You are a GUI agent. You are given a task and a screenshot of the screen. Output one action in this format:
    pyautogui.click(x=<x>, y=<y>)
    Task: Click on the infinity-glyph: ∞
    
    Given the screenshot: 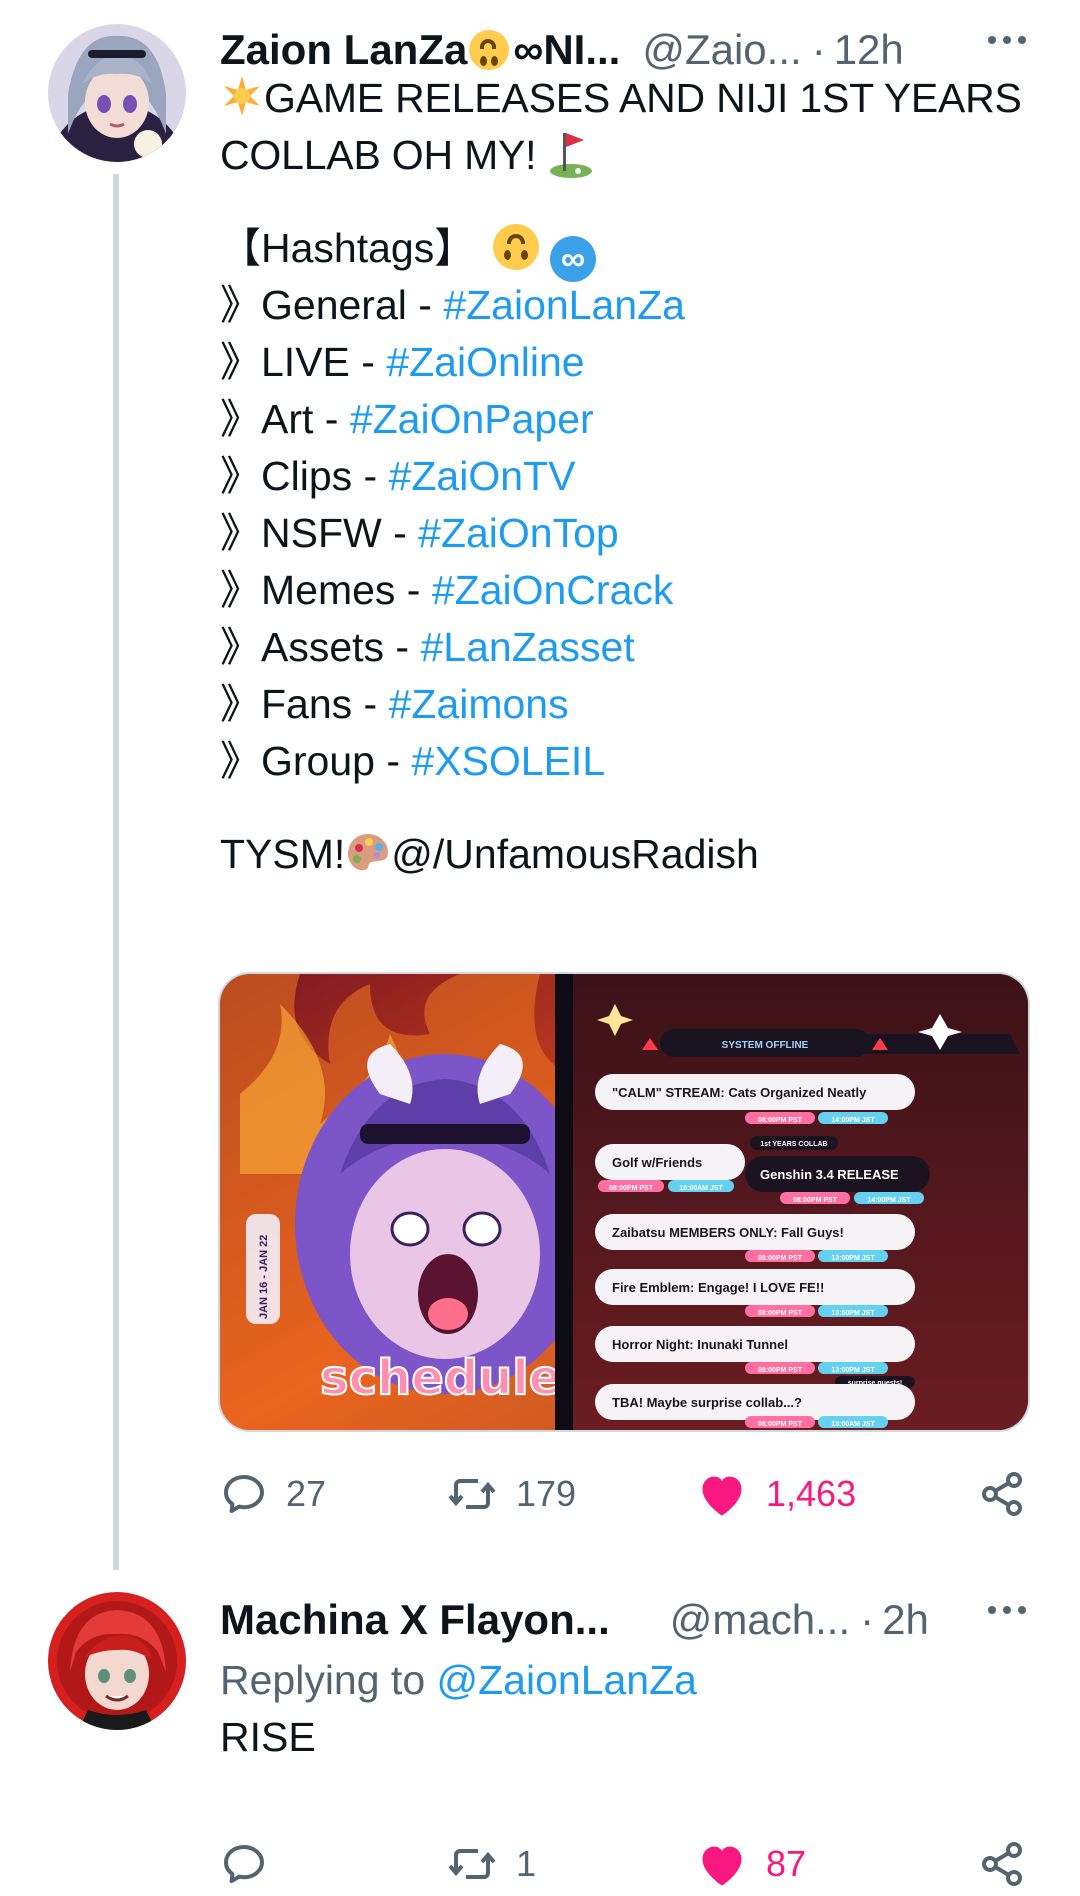 What is the action you would take?
    pyautogui.click(x=528, y=49)
    